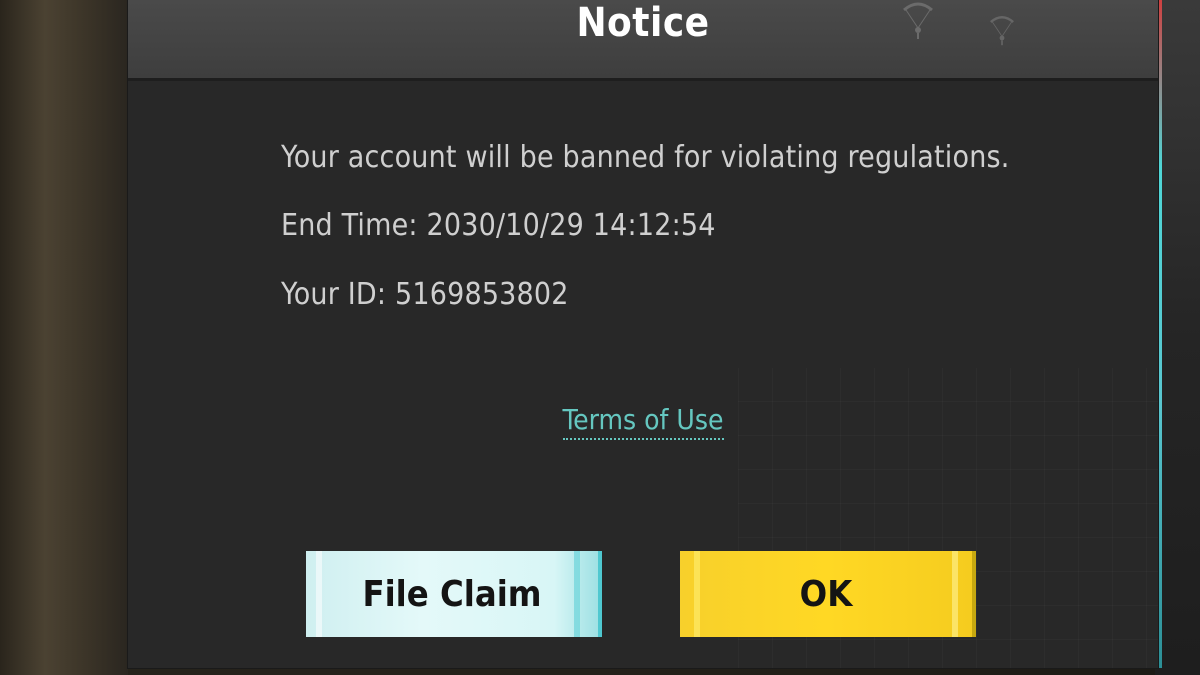 This screenshot has height=675, width=1200. What do you see at coordinates (425, 294) in the screenshot?
I see `user-id: Your ID: 5169853802` at bounding box center [425, 294].